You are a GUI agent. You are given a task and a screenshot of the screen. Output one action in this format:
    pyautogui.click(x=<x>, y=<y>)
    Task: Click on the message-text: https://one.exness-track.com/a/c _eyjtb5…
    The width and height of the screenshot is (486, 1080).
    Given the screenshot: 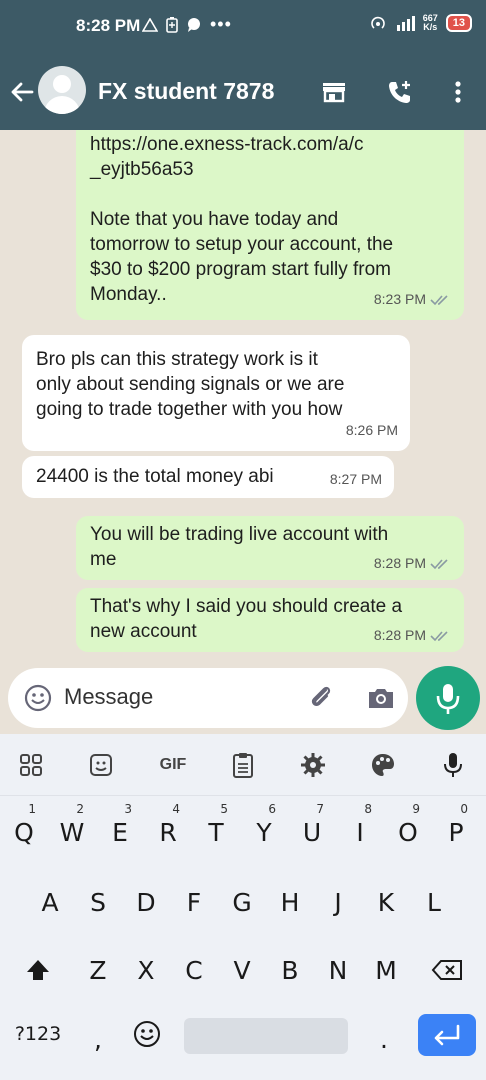 What is the action you would take?
    pyautogui.click(x=242, y=219)
    